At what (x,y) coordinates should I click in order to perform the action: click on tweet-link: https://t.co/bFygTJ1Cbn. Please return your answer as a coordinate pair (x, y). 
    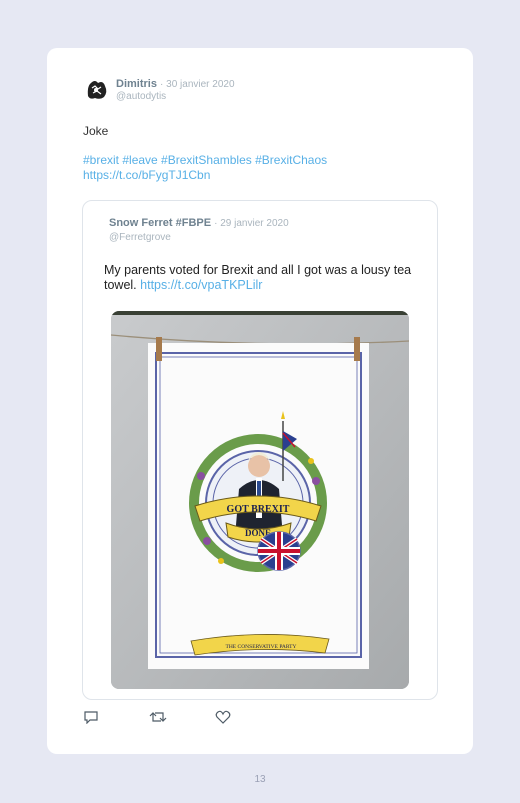
    Looking at the image, I should click on (146, 175).